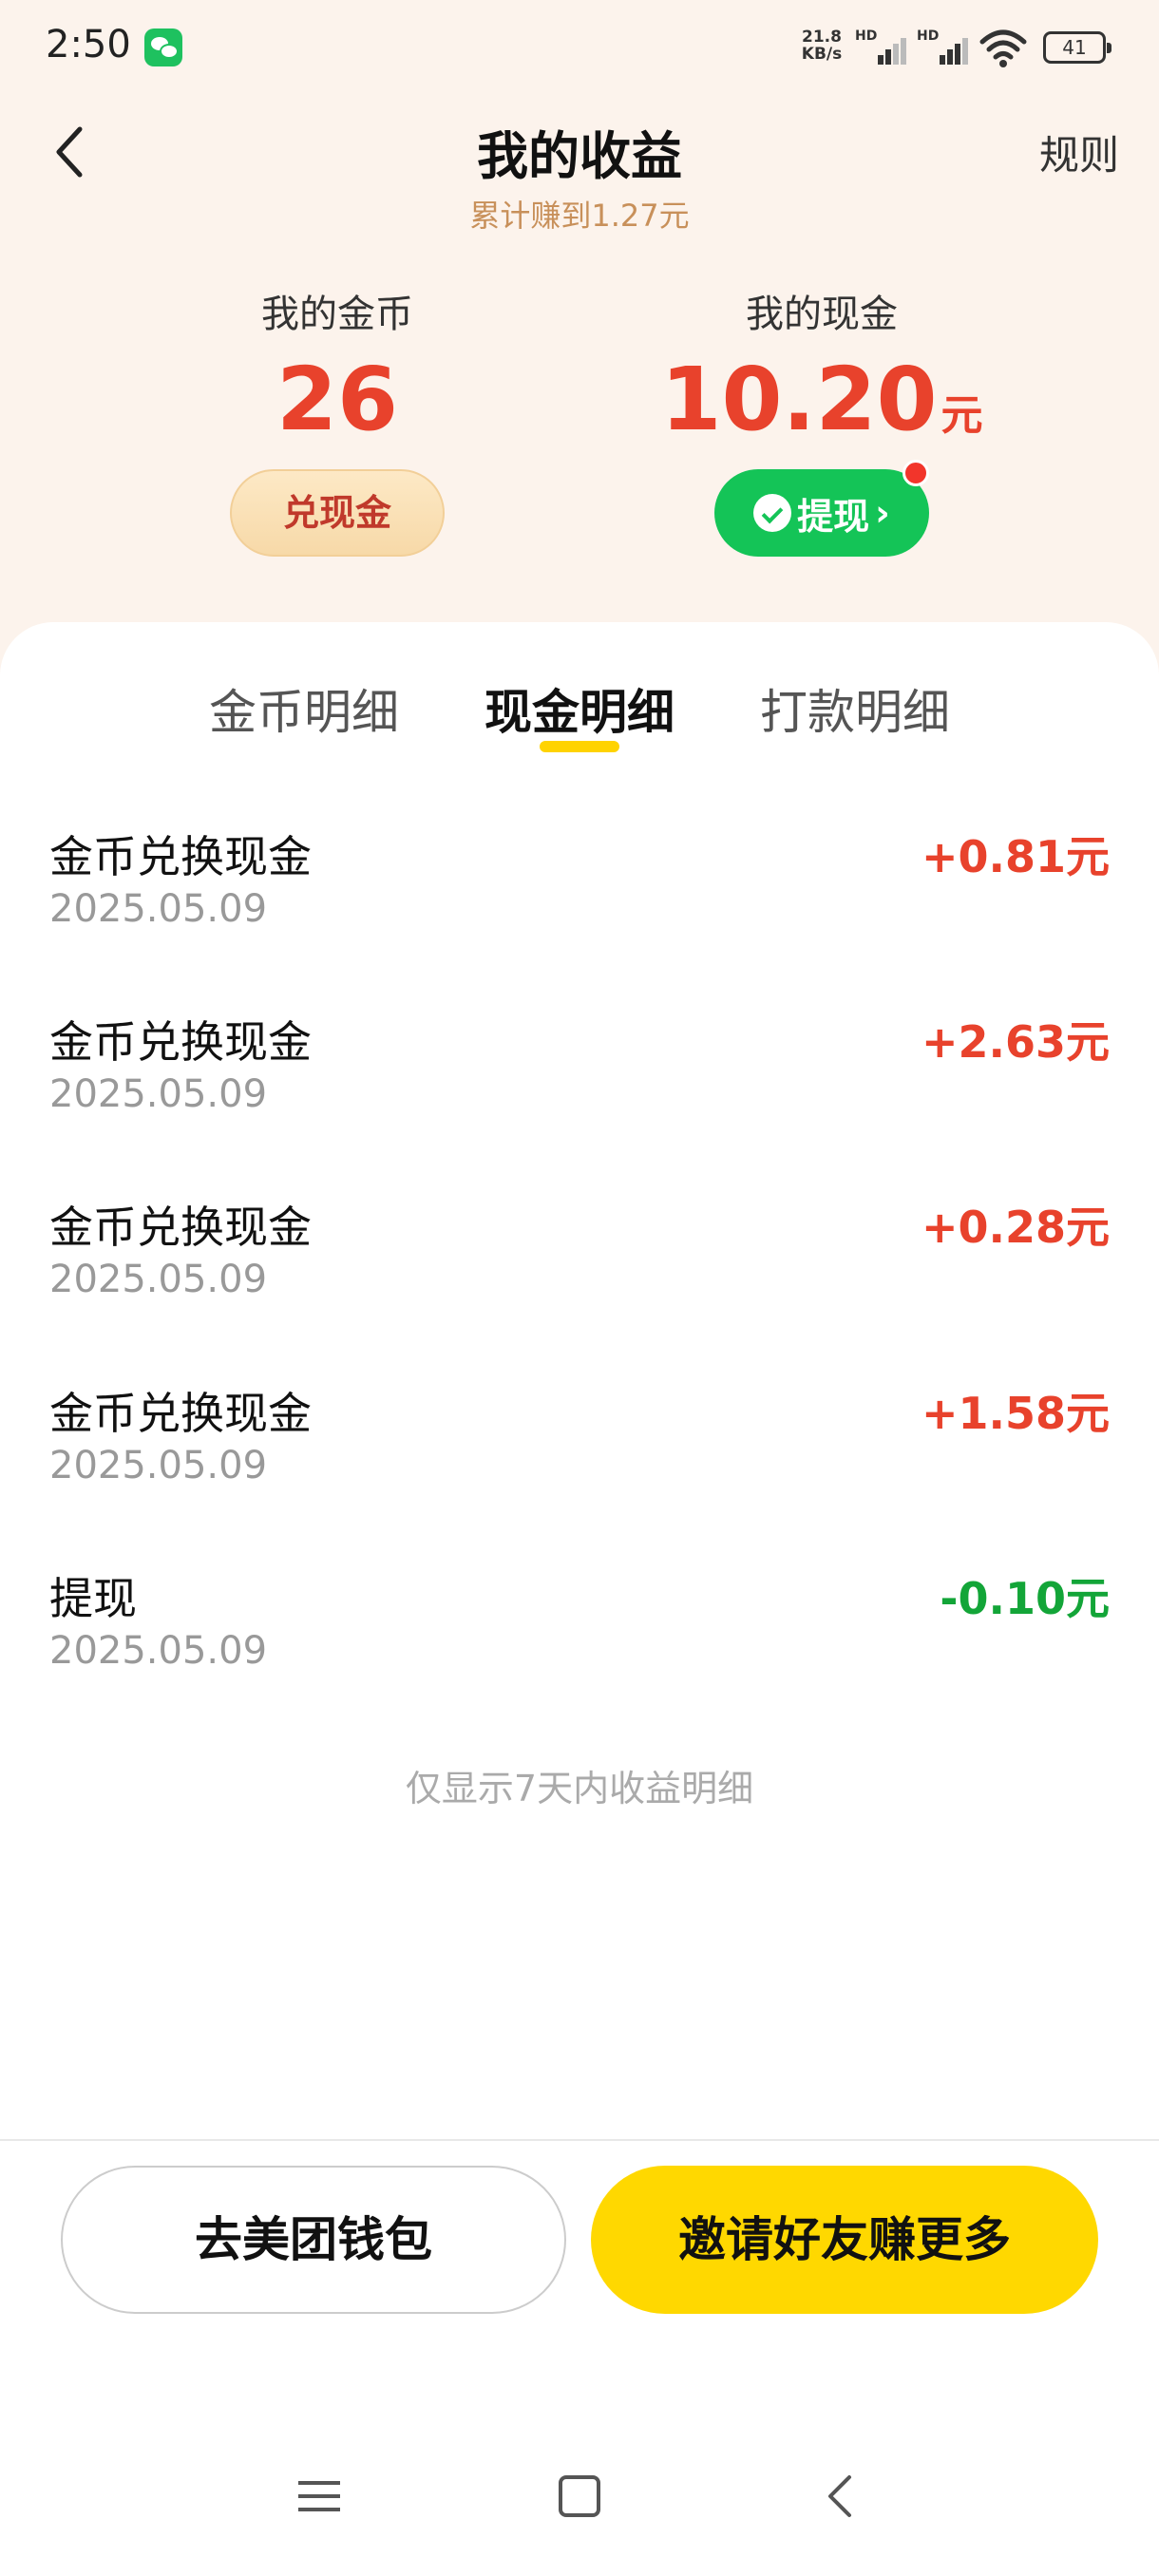 This screenshot has width=1159, height=2576. What do you see at coordinates (579, 2496) in the screenshot?
I see `home-icon` at bounding box center [579, 2496].